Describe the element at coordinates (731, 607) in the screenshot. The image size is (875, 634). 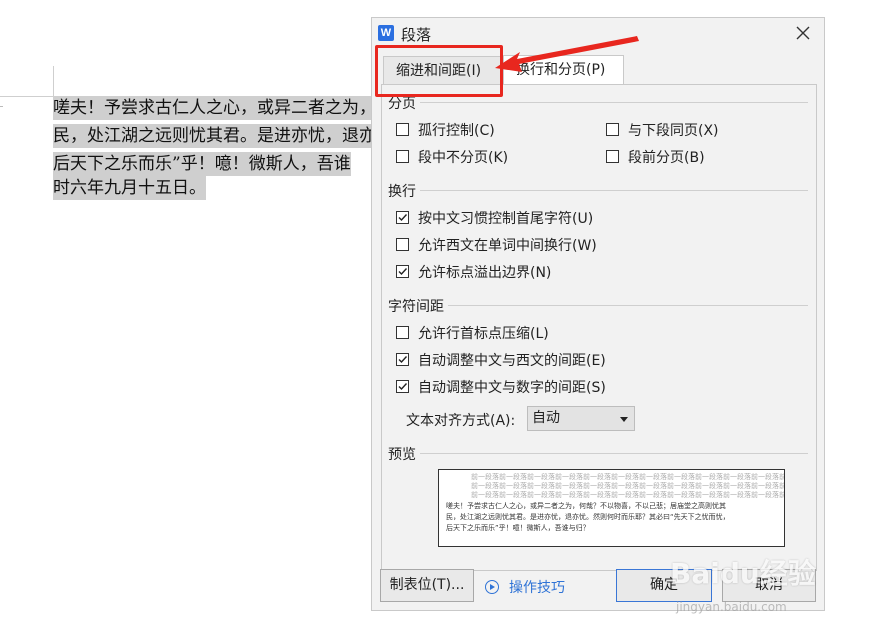
I see `watermark-url: jingyan.baidu.com` at that location.